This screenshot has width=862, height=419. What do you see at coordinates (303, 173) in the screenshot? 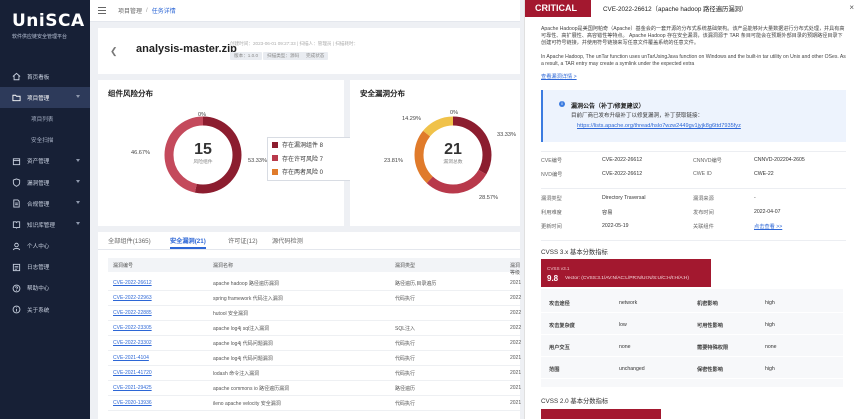
I see `legend-label: 存在两者风险 0` at bounding box center [303, 173].